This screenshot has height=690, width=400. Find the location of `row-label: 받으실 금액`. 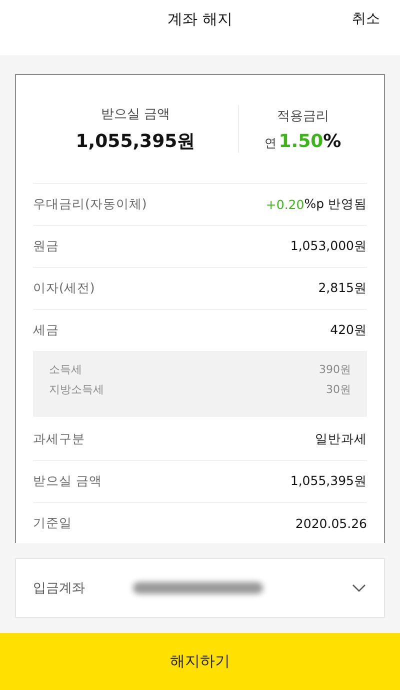

row-label: 받으실 금액 is located at coordinates (67, 481).